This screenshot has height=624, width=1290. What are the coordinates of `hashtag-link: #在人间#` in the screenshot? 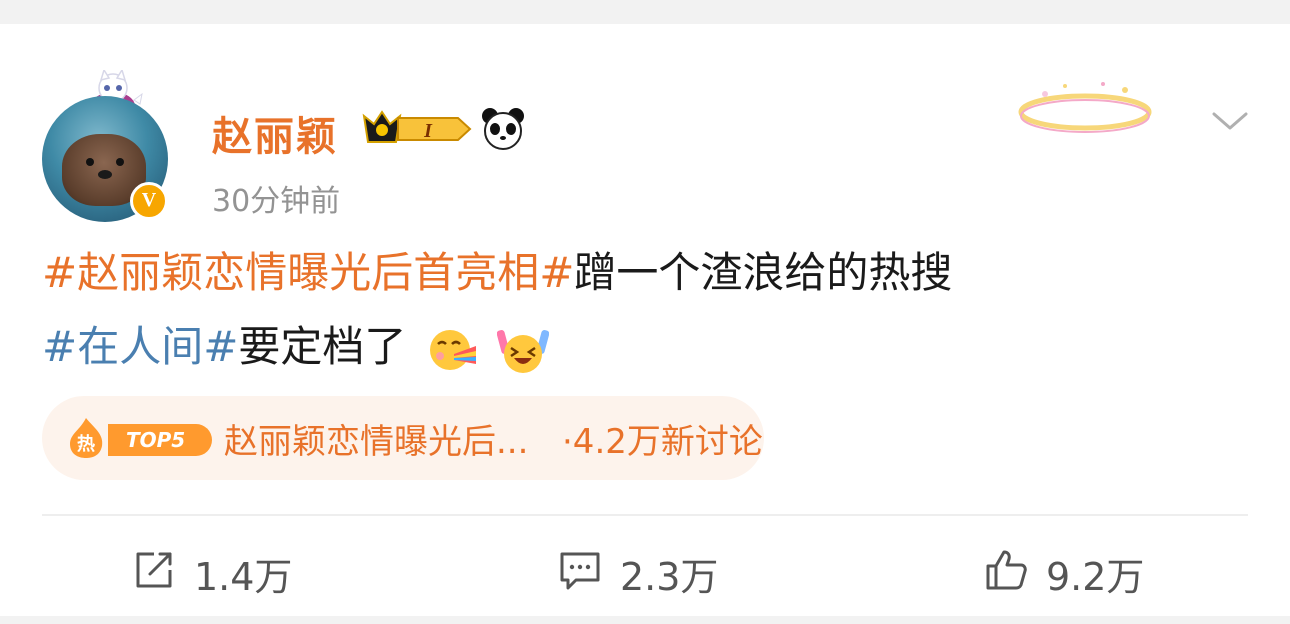 It's located at (140, 346).